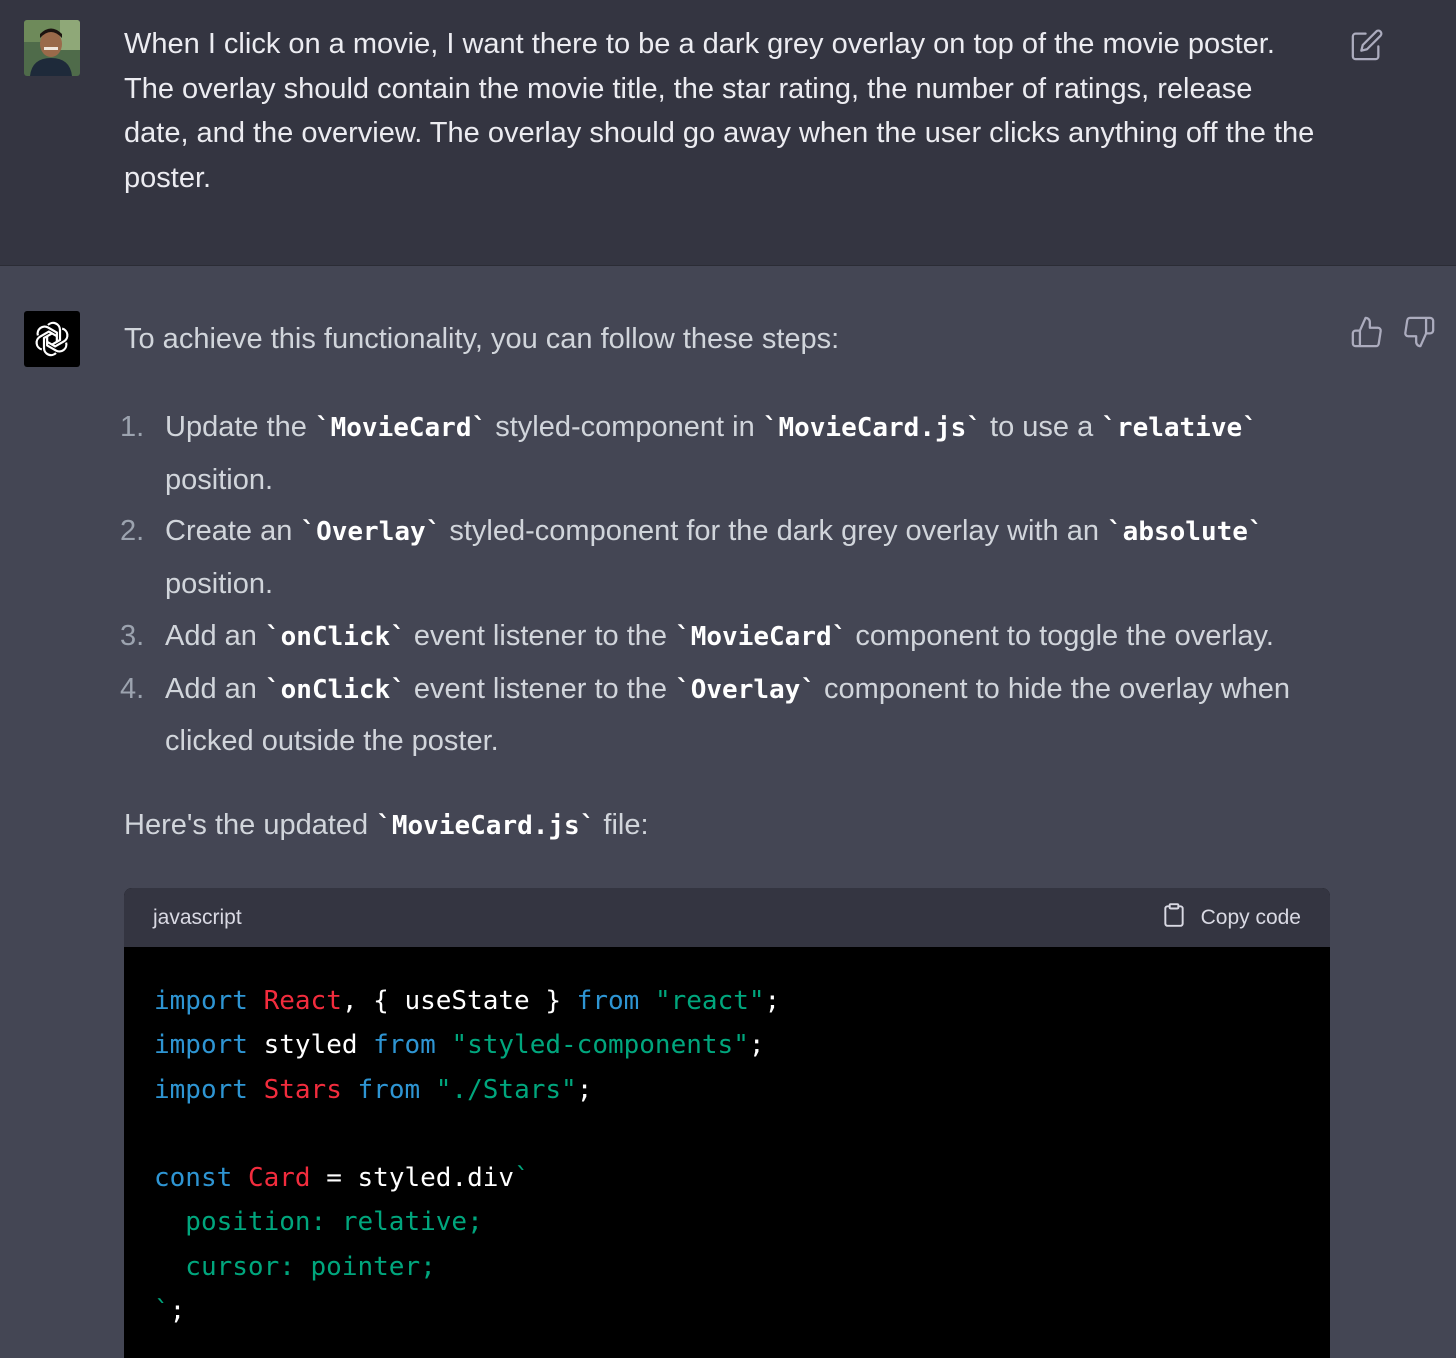  I want to click on step-text: Create an, so click(233, 531).